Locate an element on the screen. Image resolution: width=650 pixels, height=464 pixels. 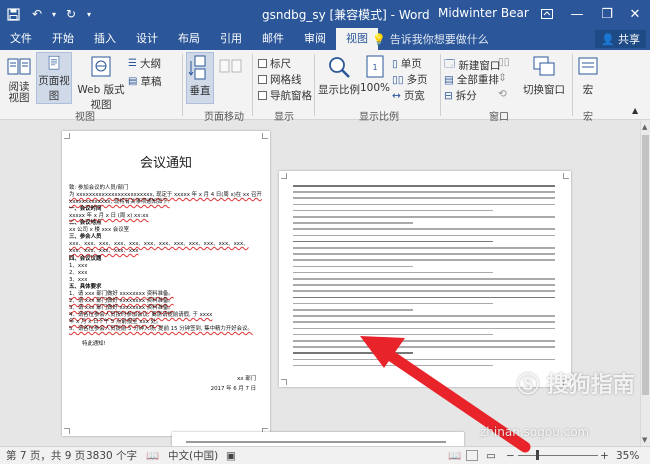
web-layout-view-icon: ▭ is located at coordinates (491, 456).